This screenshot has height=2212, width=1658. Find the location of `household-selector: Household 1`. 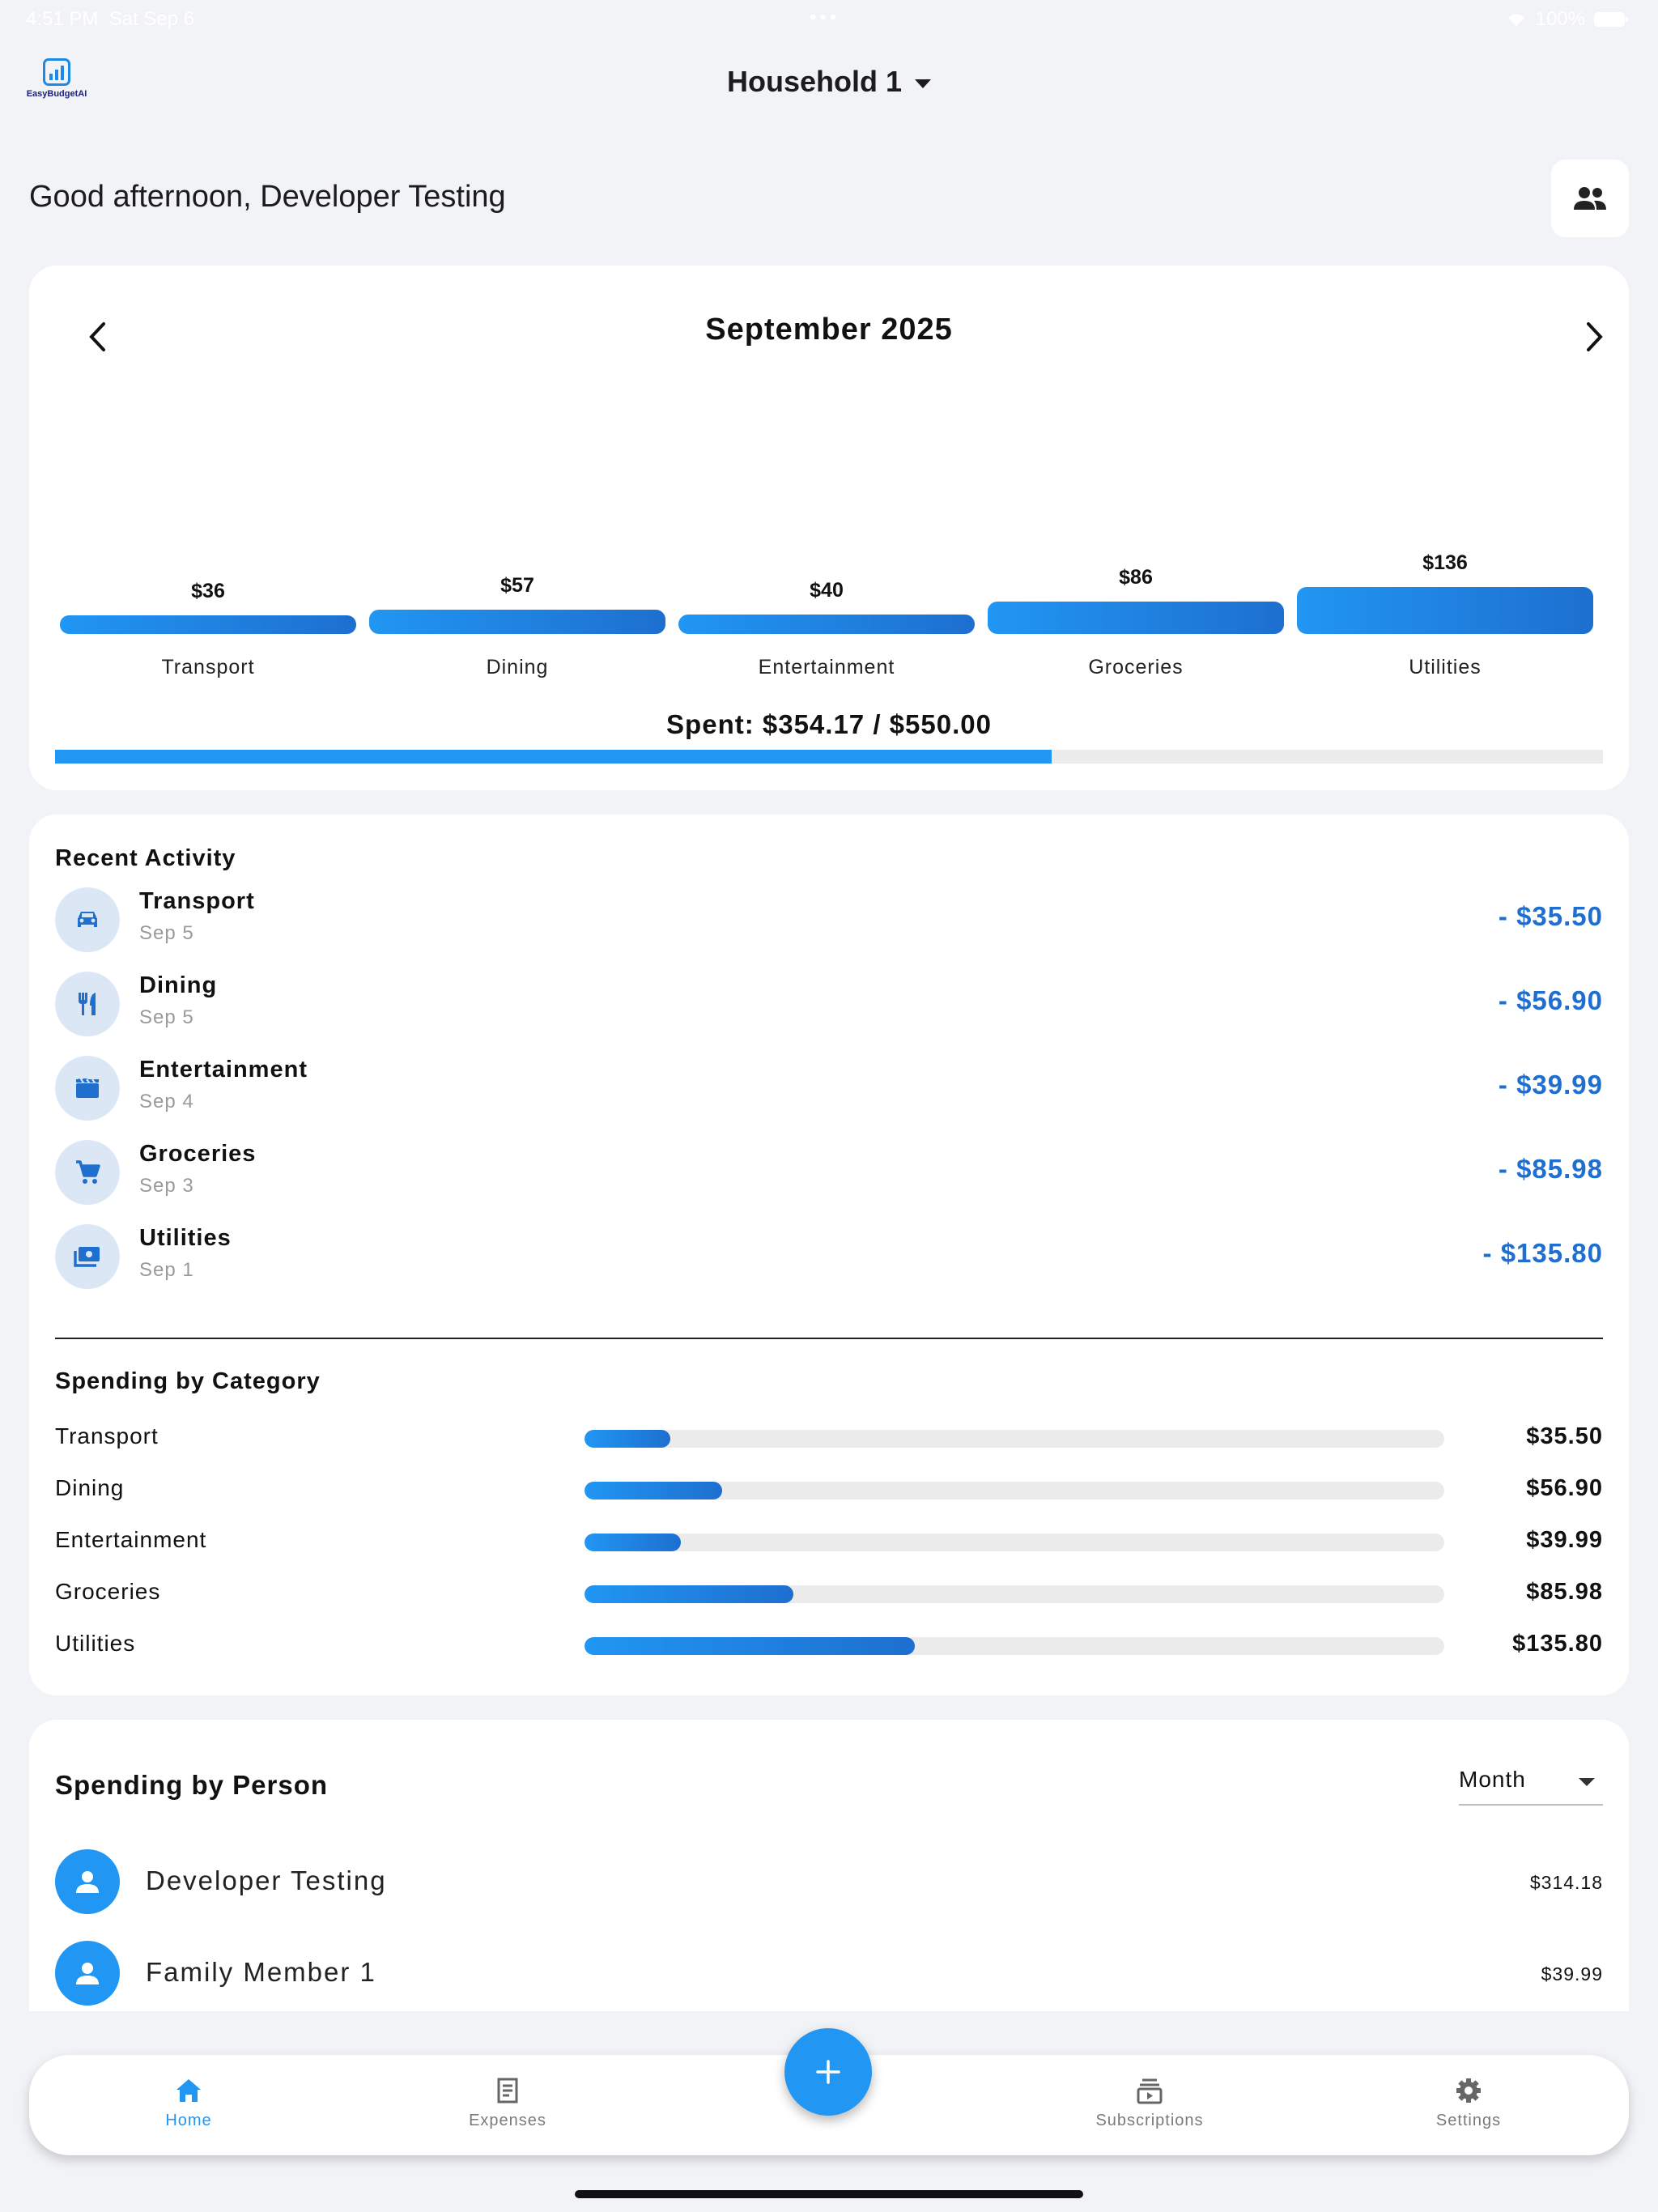

household-selector: Household 1 is located at coordinates (829, 82).